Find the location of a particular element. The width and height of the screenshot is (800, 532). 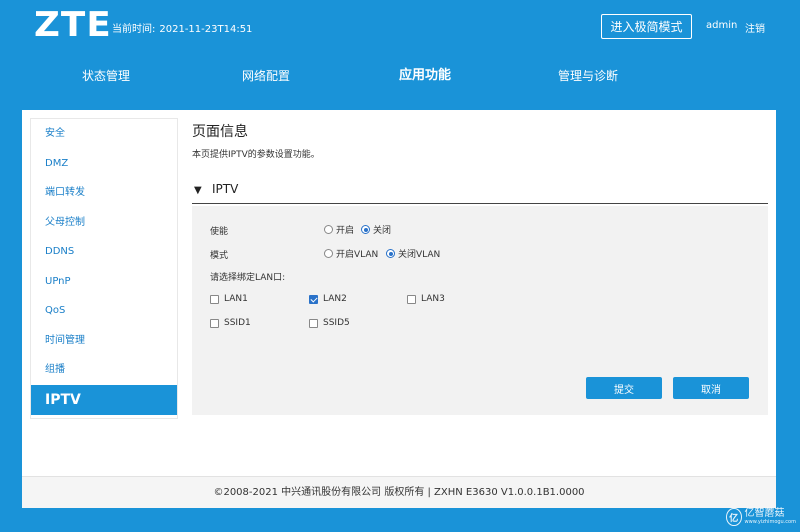

enable-off-radio: 关闭 is located at coordinates (376, 229).